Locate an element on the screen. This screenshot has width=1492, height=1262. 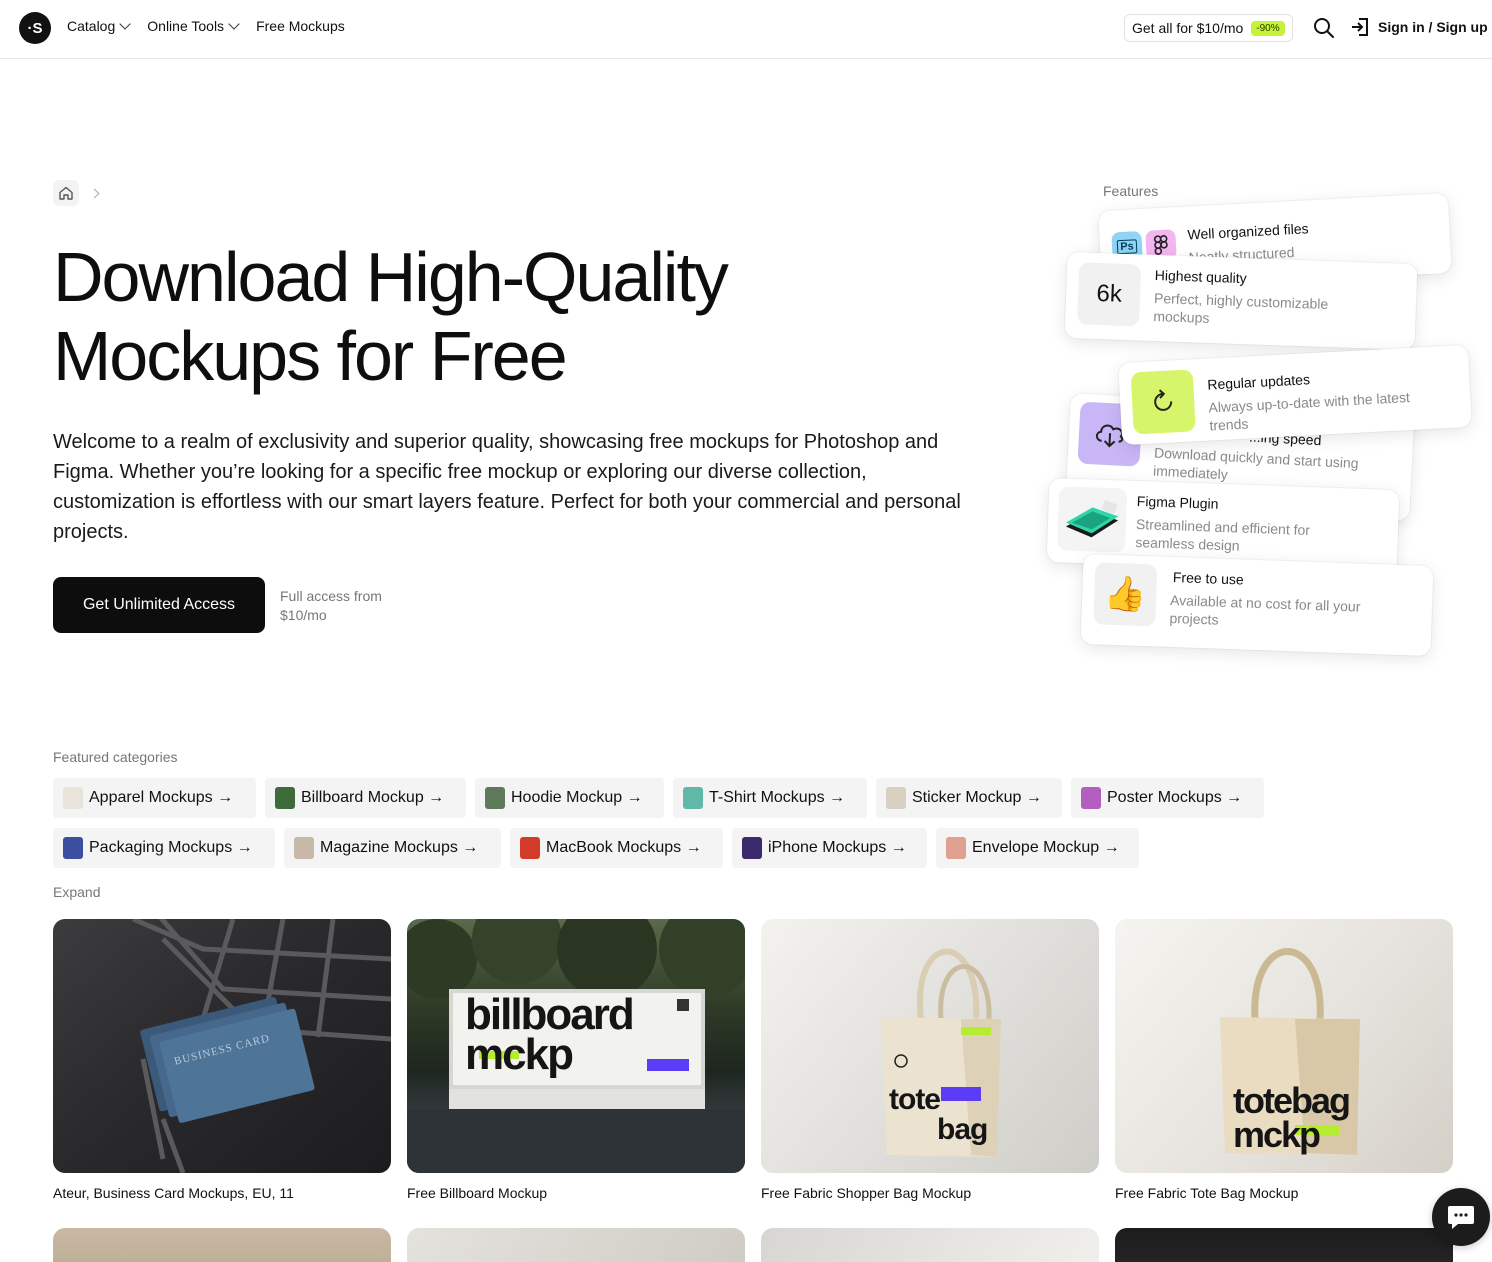
six-k-badge: 6k is located at coordinates (1109, 294).